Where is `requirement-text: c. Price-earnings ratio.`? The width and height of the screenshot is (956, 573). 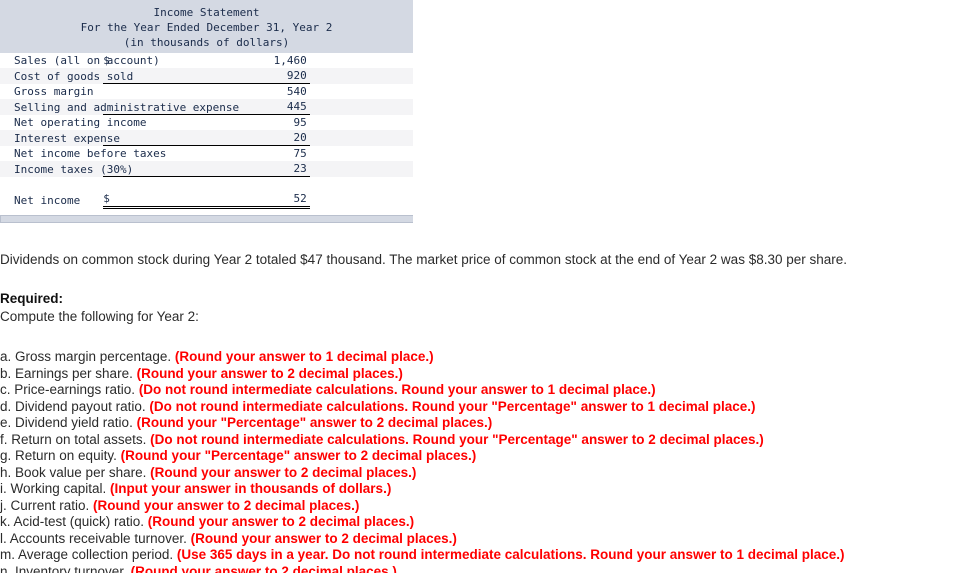 requirement-text: c. Price-earnings ratio. is located at coordinates (69, 389).